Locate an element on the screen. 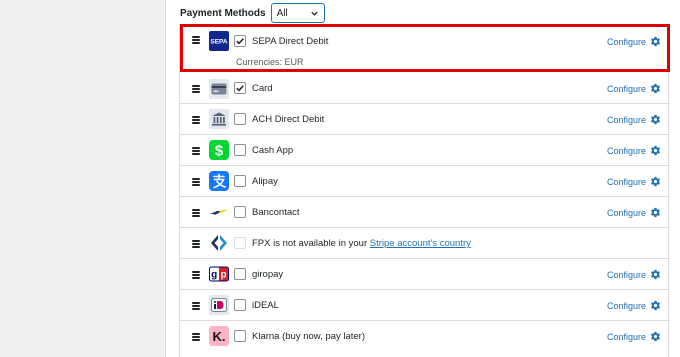  method-name: ACH Direct Debit is located at coordinates (288, 119).